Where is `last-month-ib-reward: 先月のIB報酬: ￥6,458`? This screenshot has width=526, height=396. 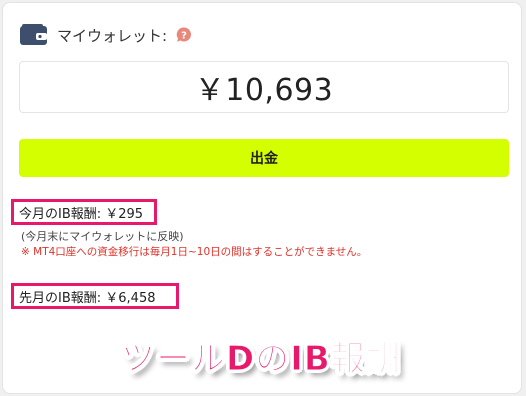
last-month-ib-reward: 先月のIB報酬: ￥6,458 is located at coordinates (95, 296).